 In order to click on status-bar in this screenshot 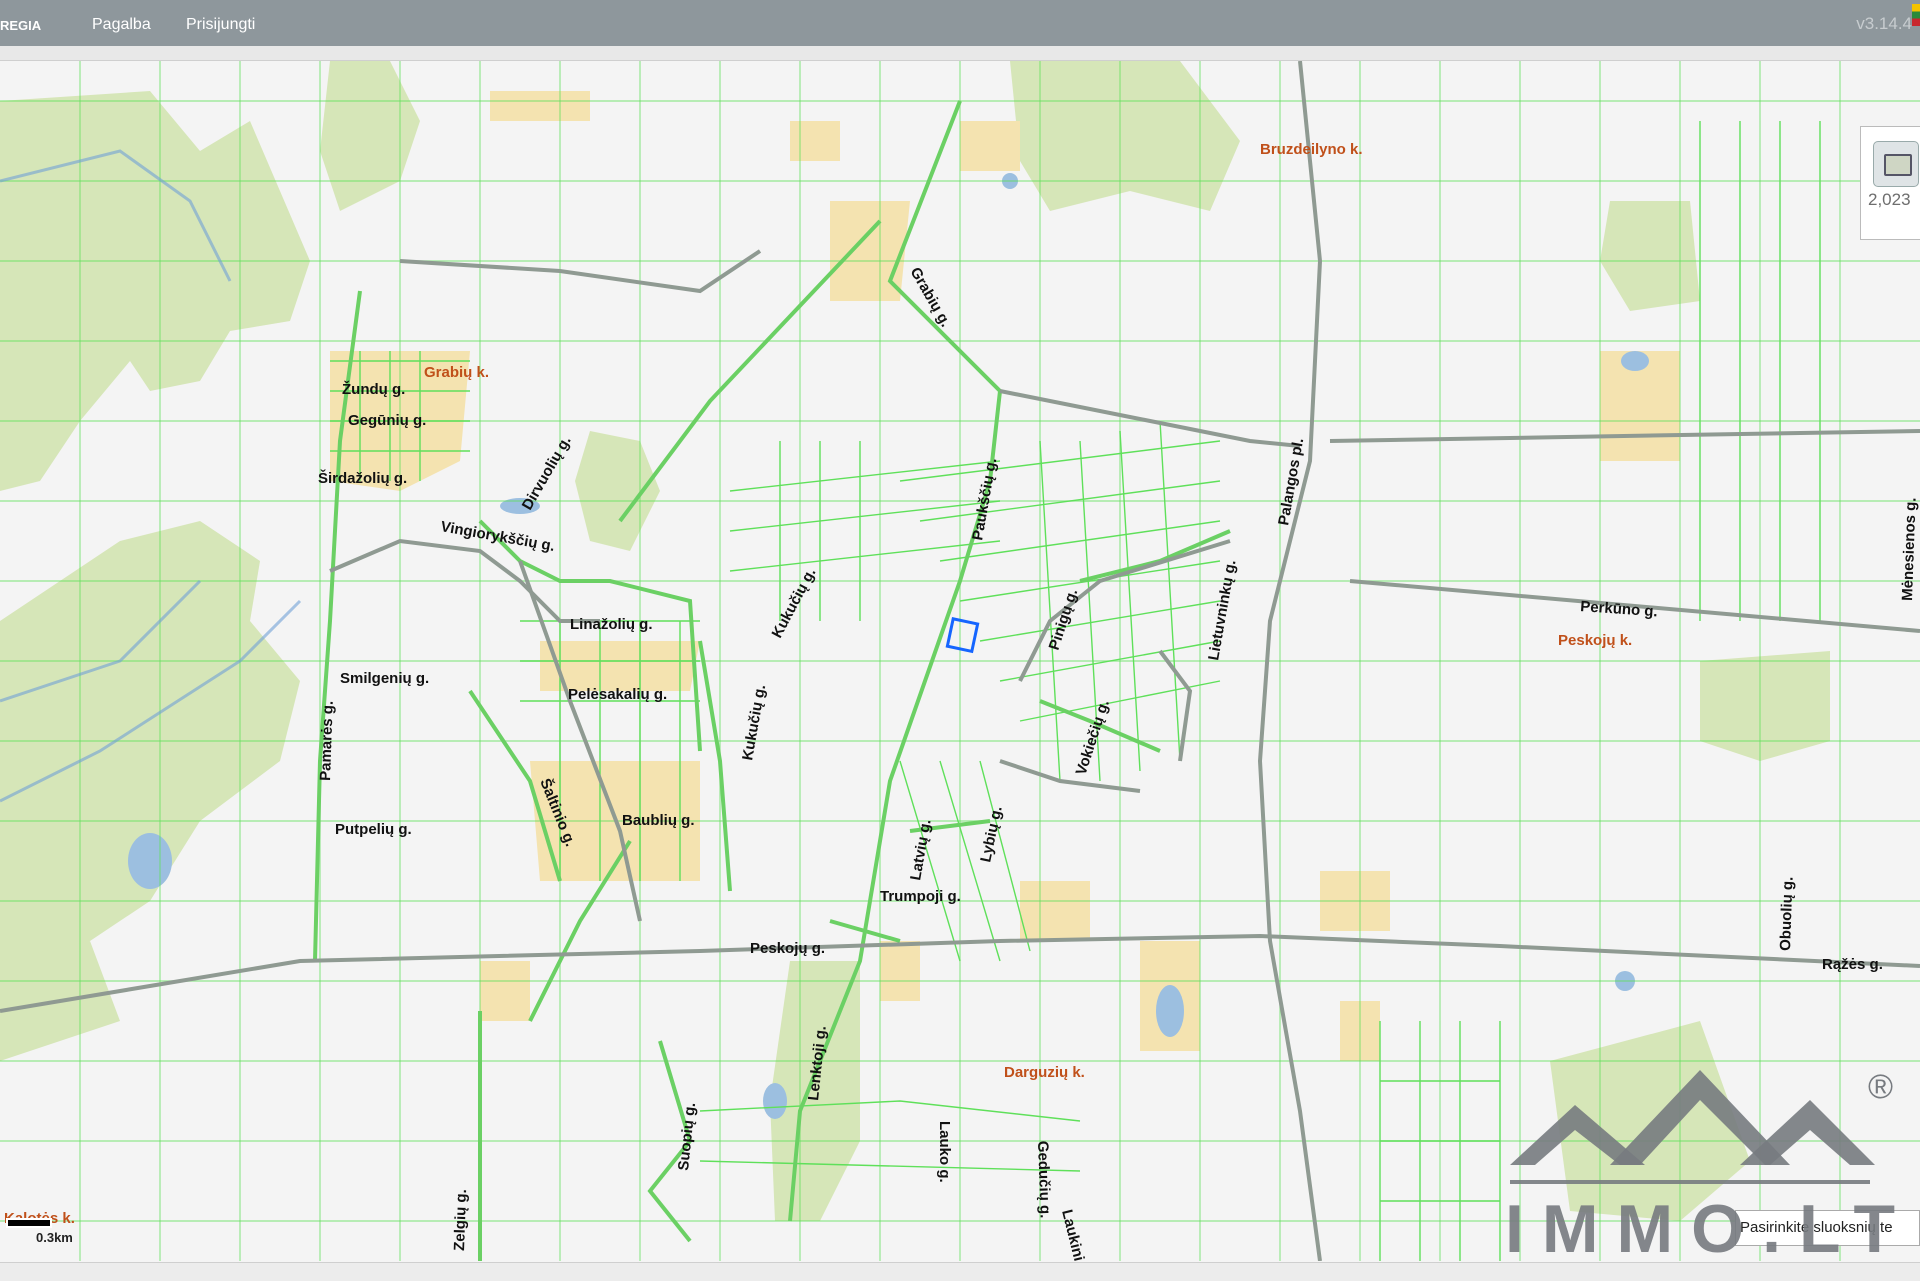, I will do `click(960, 1271)`.